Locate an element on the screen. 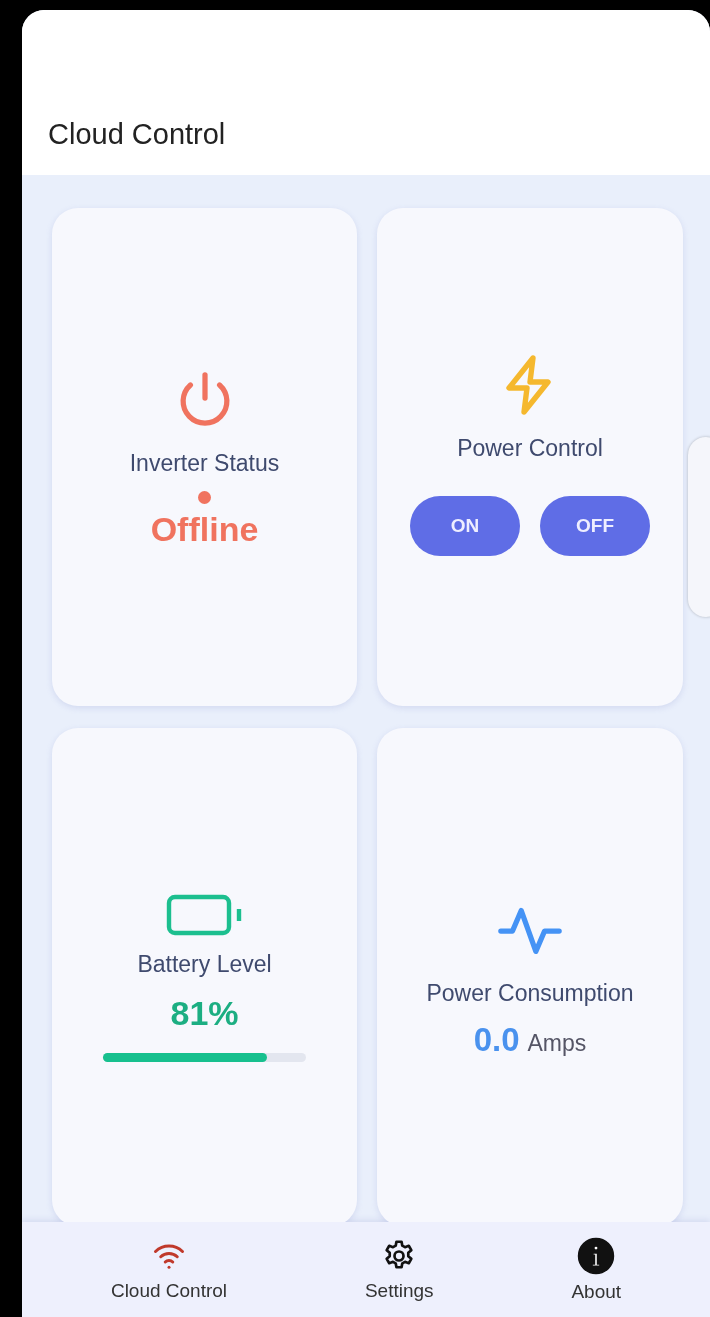  nav-item: About is located at coordinates (596, 1269).